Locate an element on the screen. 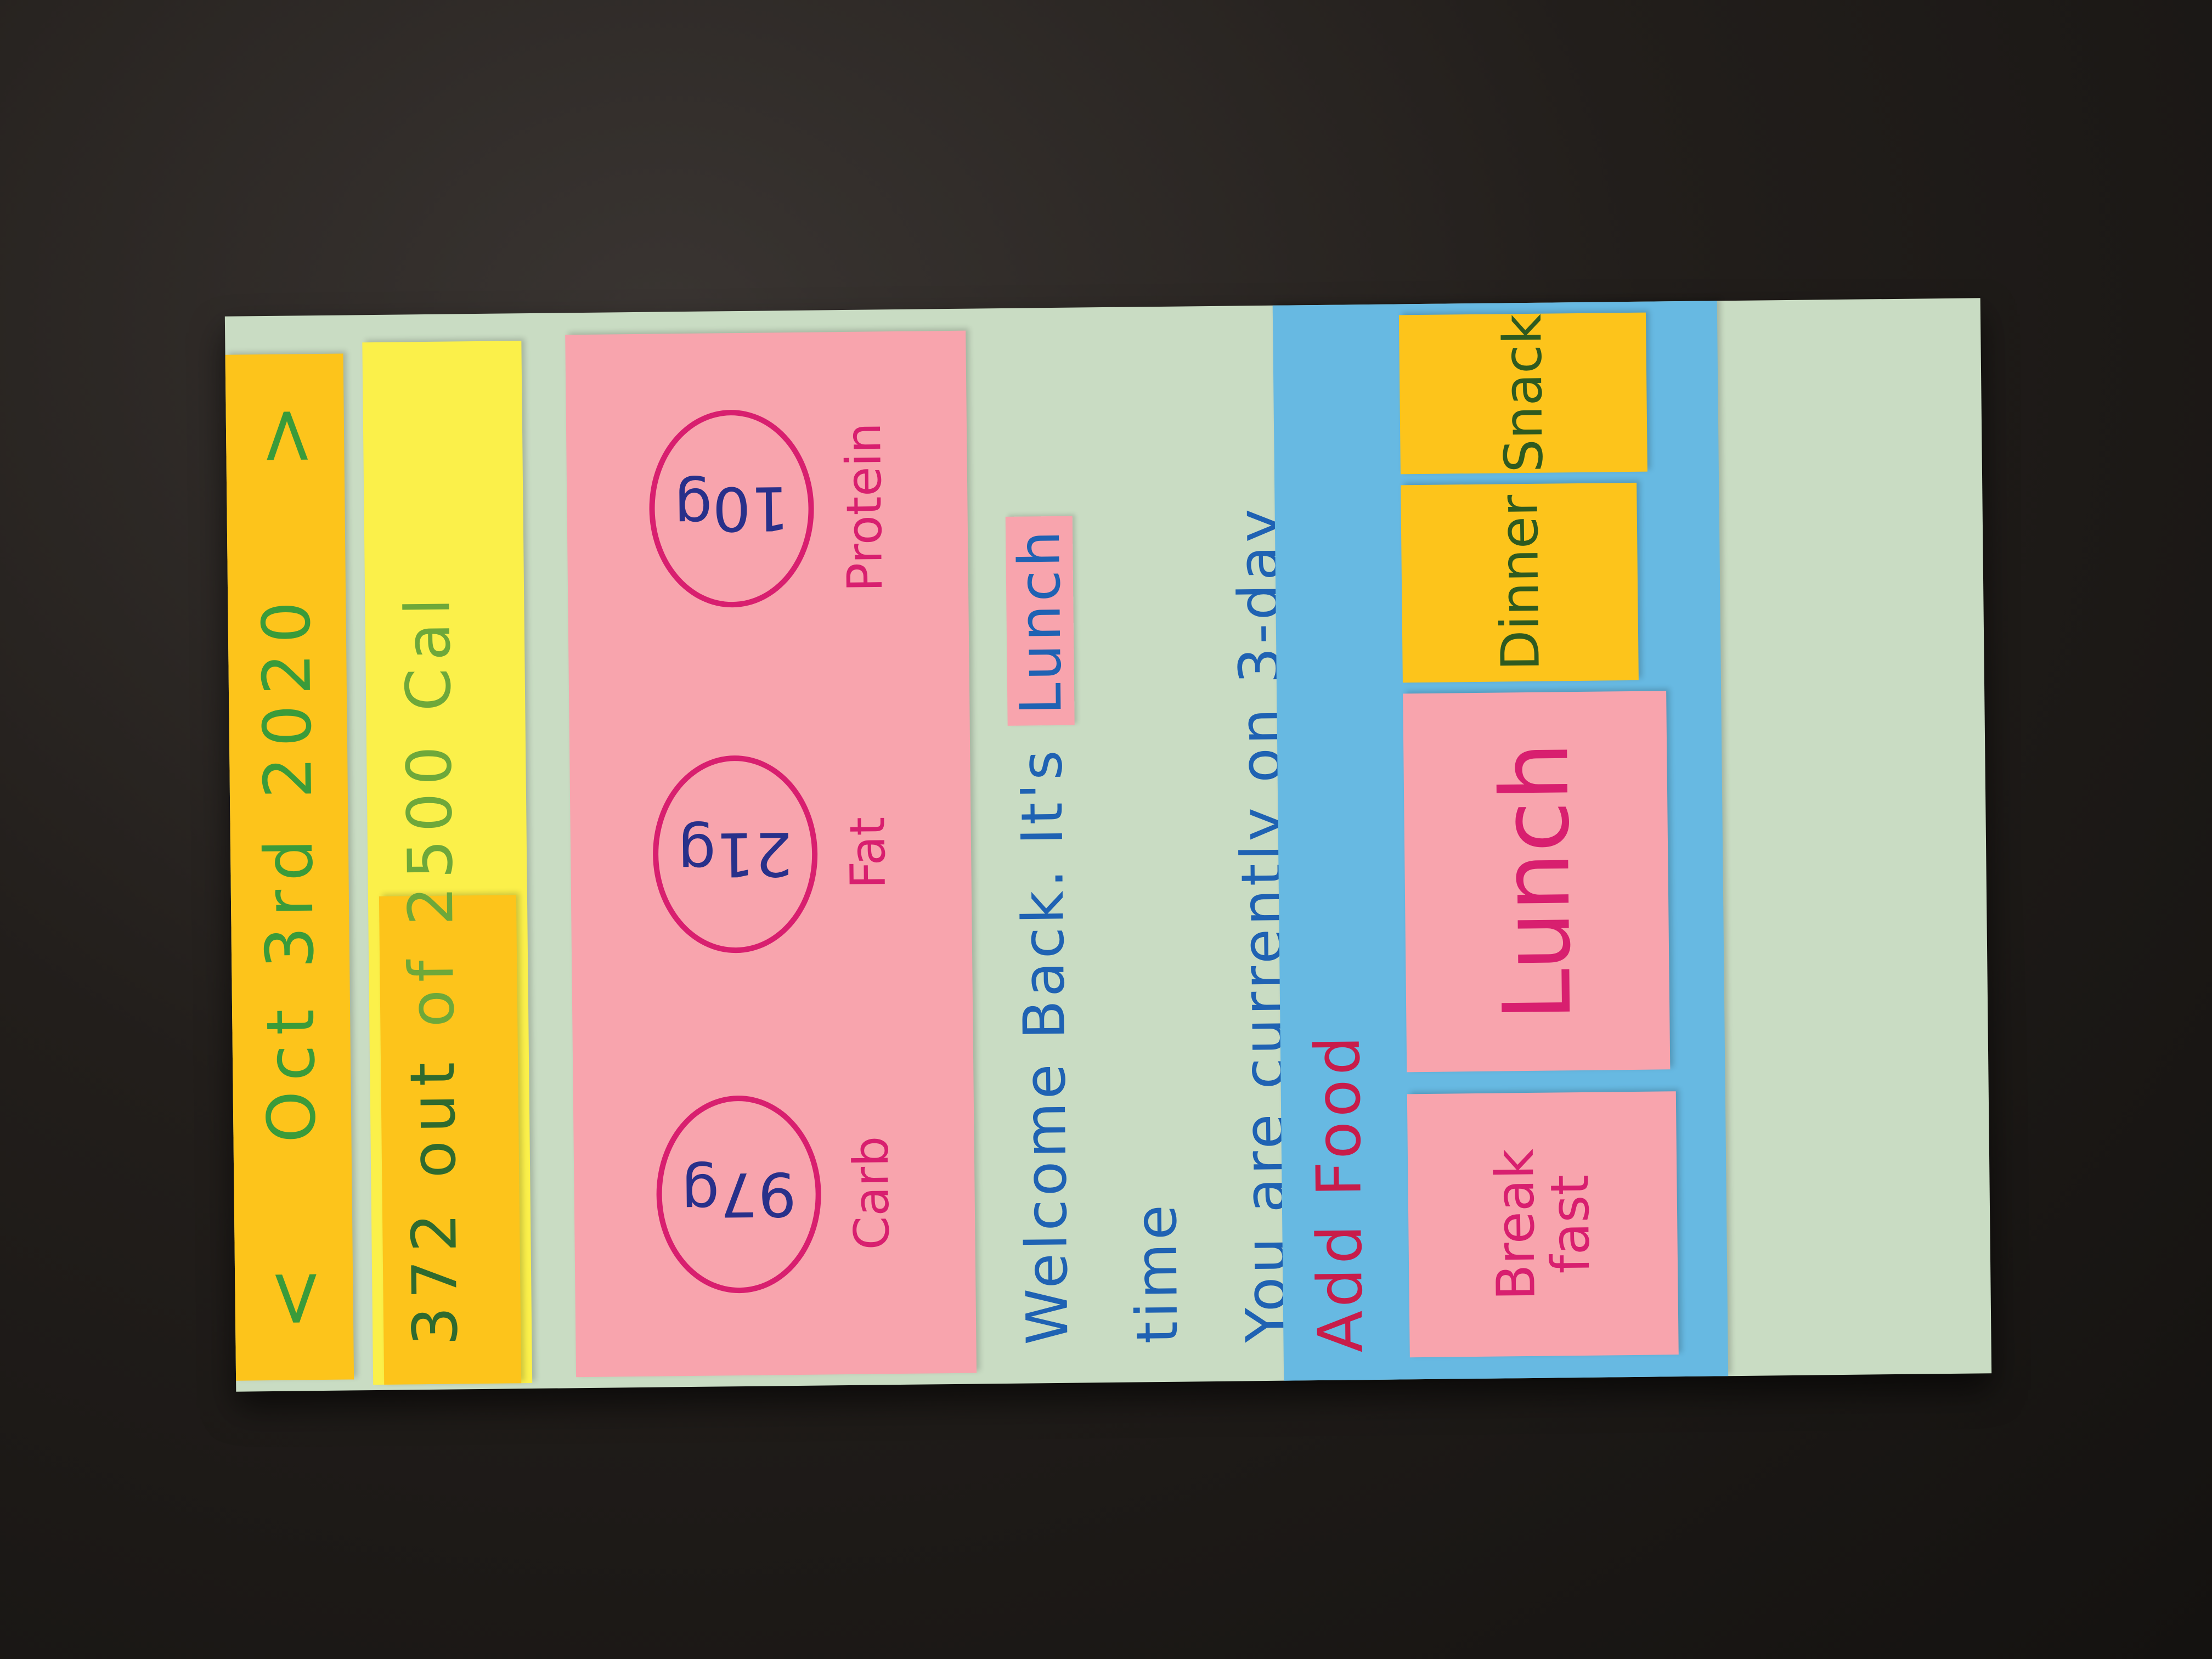  next-day-chevron-icon: > is located at coordinates (285, 436).